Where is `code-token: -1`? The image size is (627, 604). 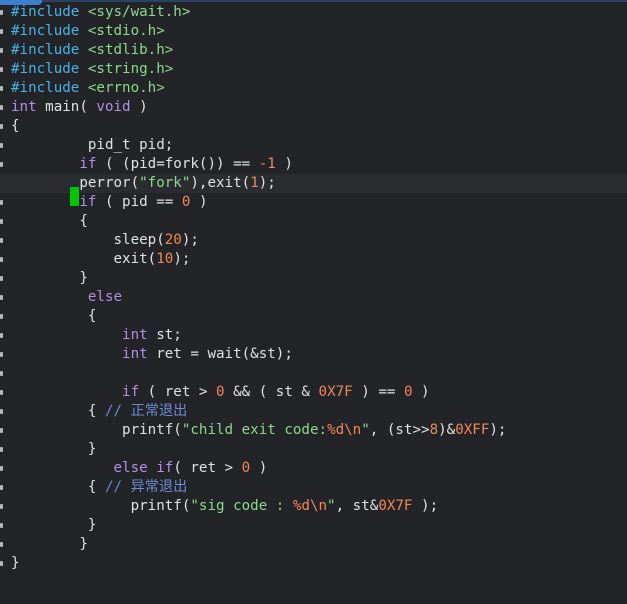
code-token: -1 is located at coordinates (267, 164).